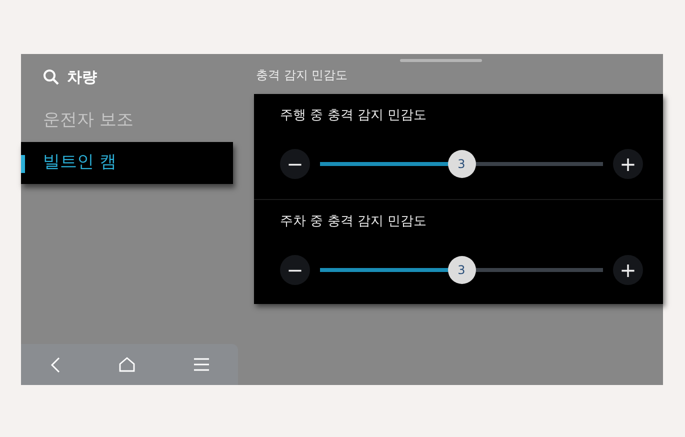 This screenshot has width=685, height=437. Describe the element at coordinates (55, 364) in the screenshot. I see `back-icon` at that location.